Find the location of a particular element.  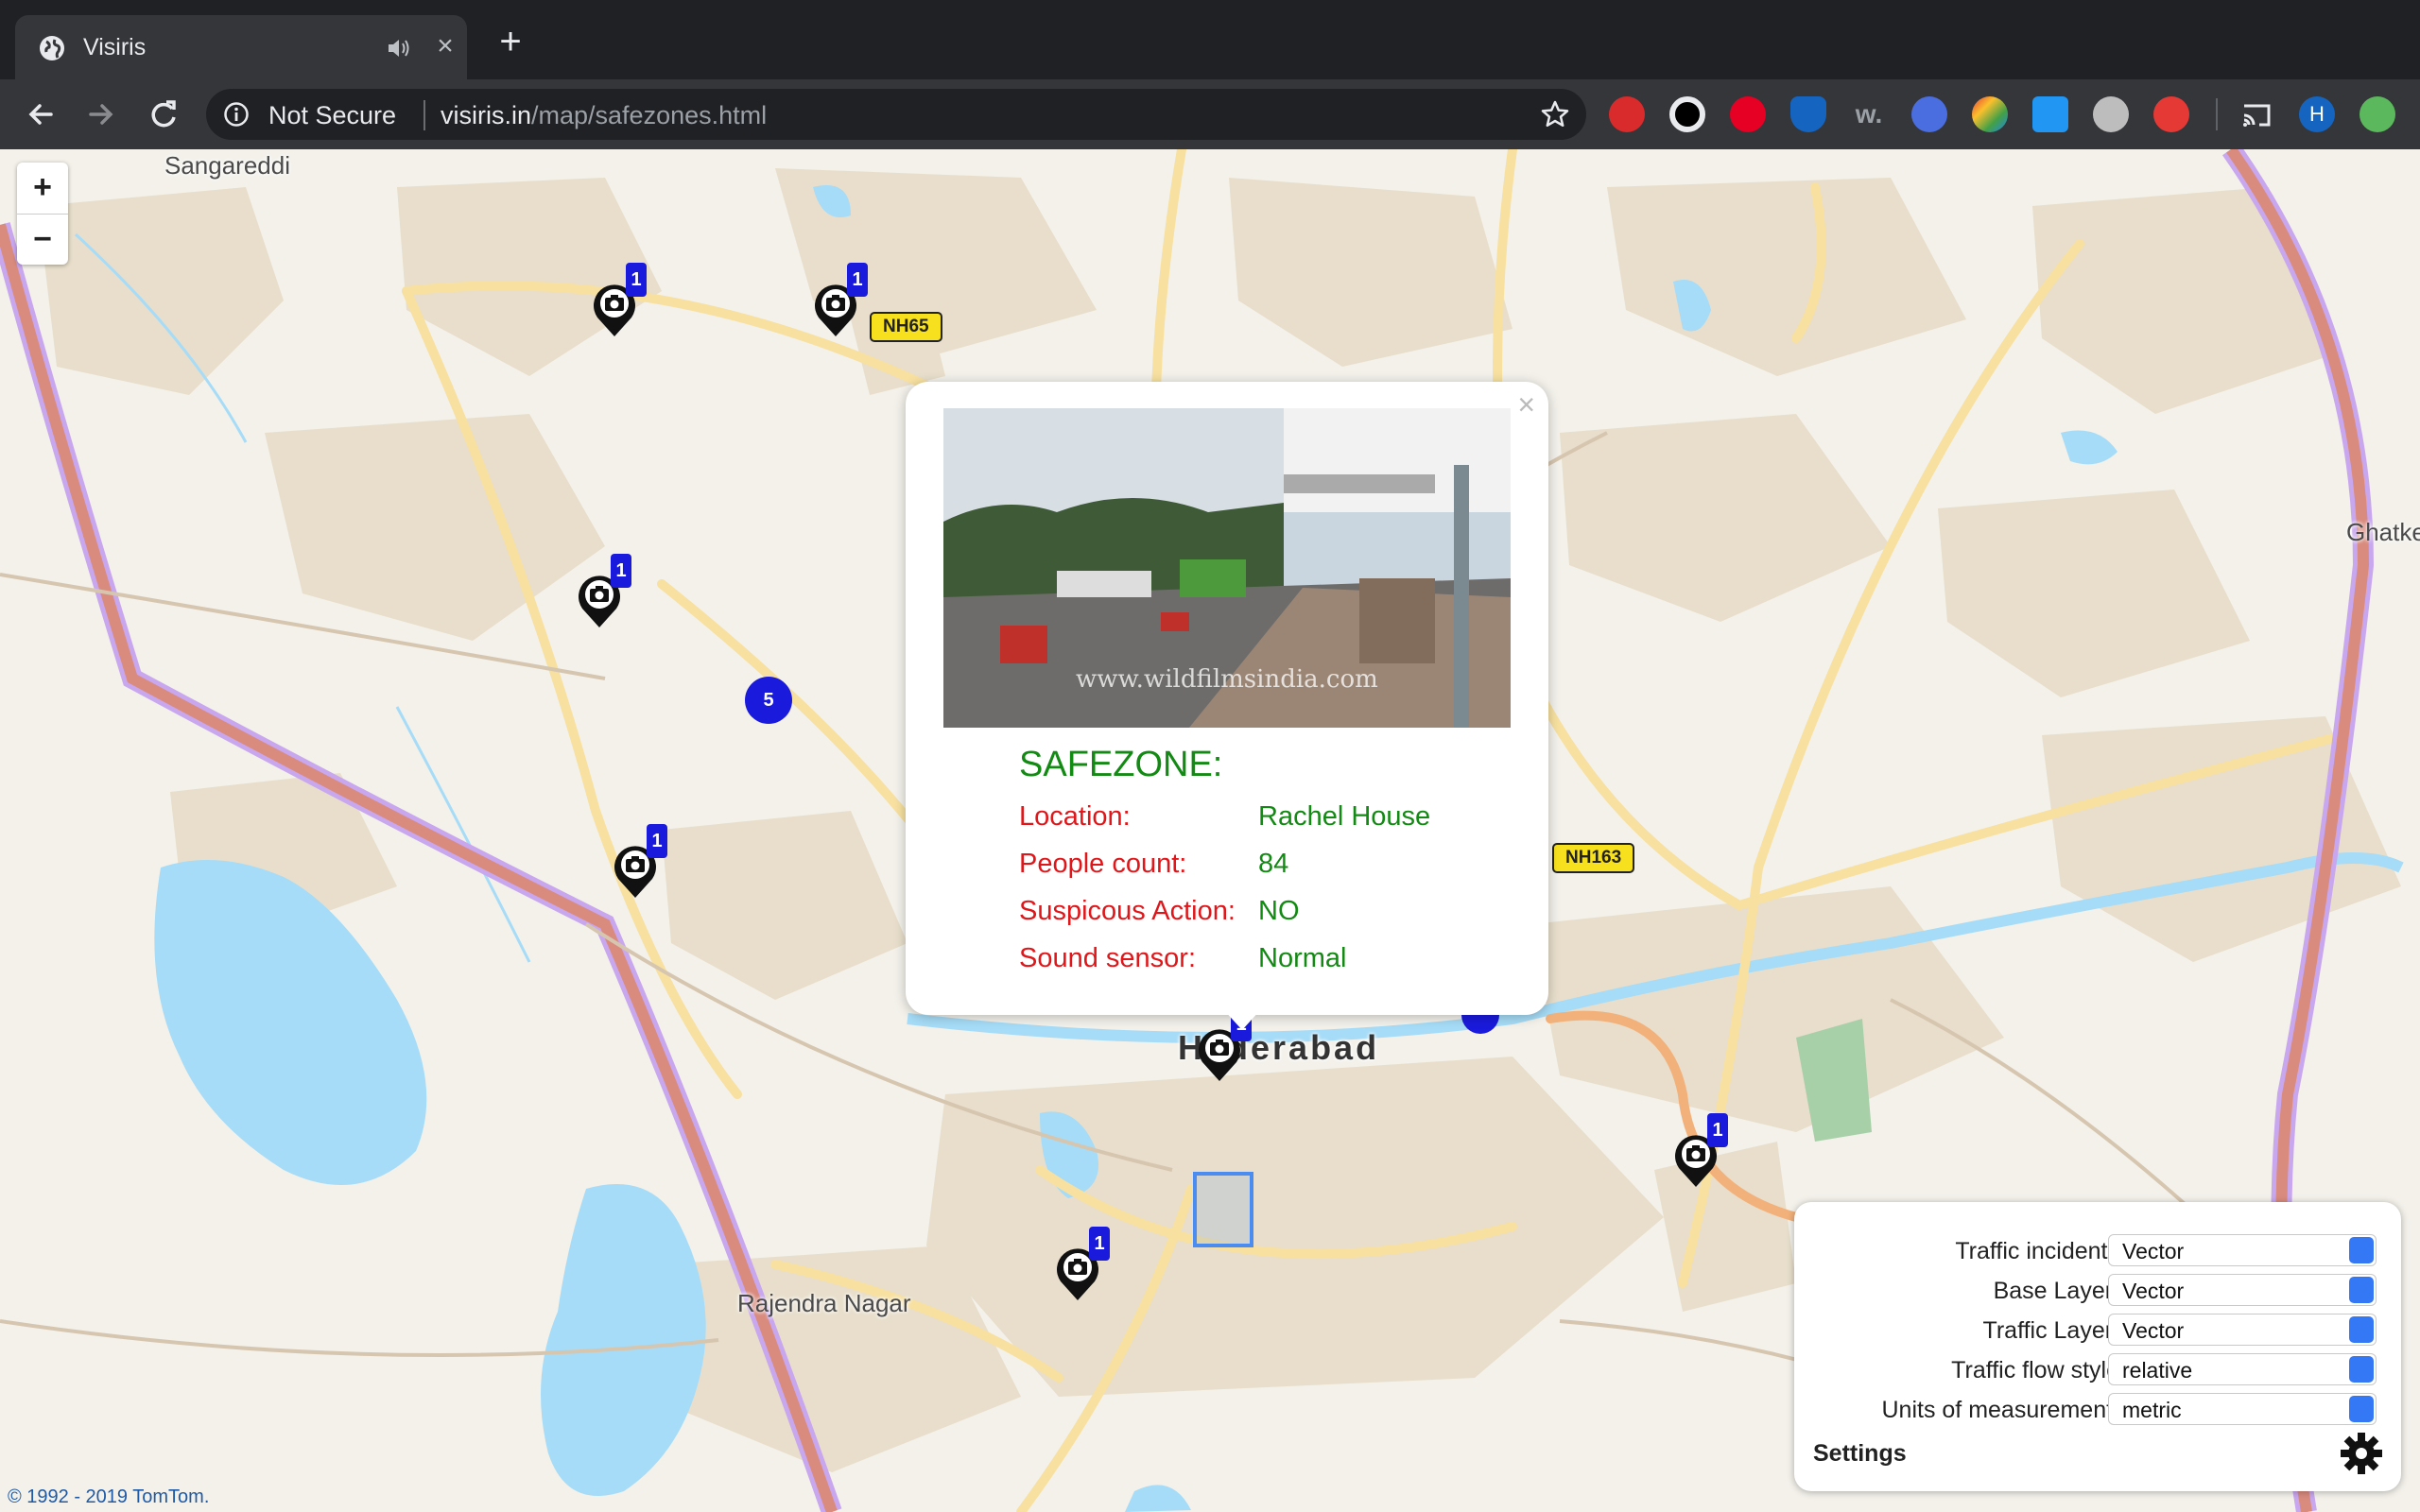

diamond-icon is located at coordinates (2050, 114).